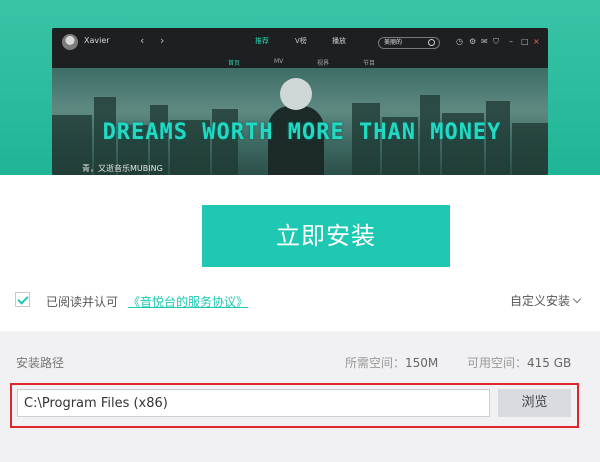 The width and height of the screenshot is (600, 462). Describe the element at coordinates (369, 63) in the screenshot. I see `subnav-program: 节目` at that location.